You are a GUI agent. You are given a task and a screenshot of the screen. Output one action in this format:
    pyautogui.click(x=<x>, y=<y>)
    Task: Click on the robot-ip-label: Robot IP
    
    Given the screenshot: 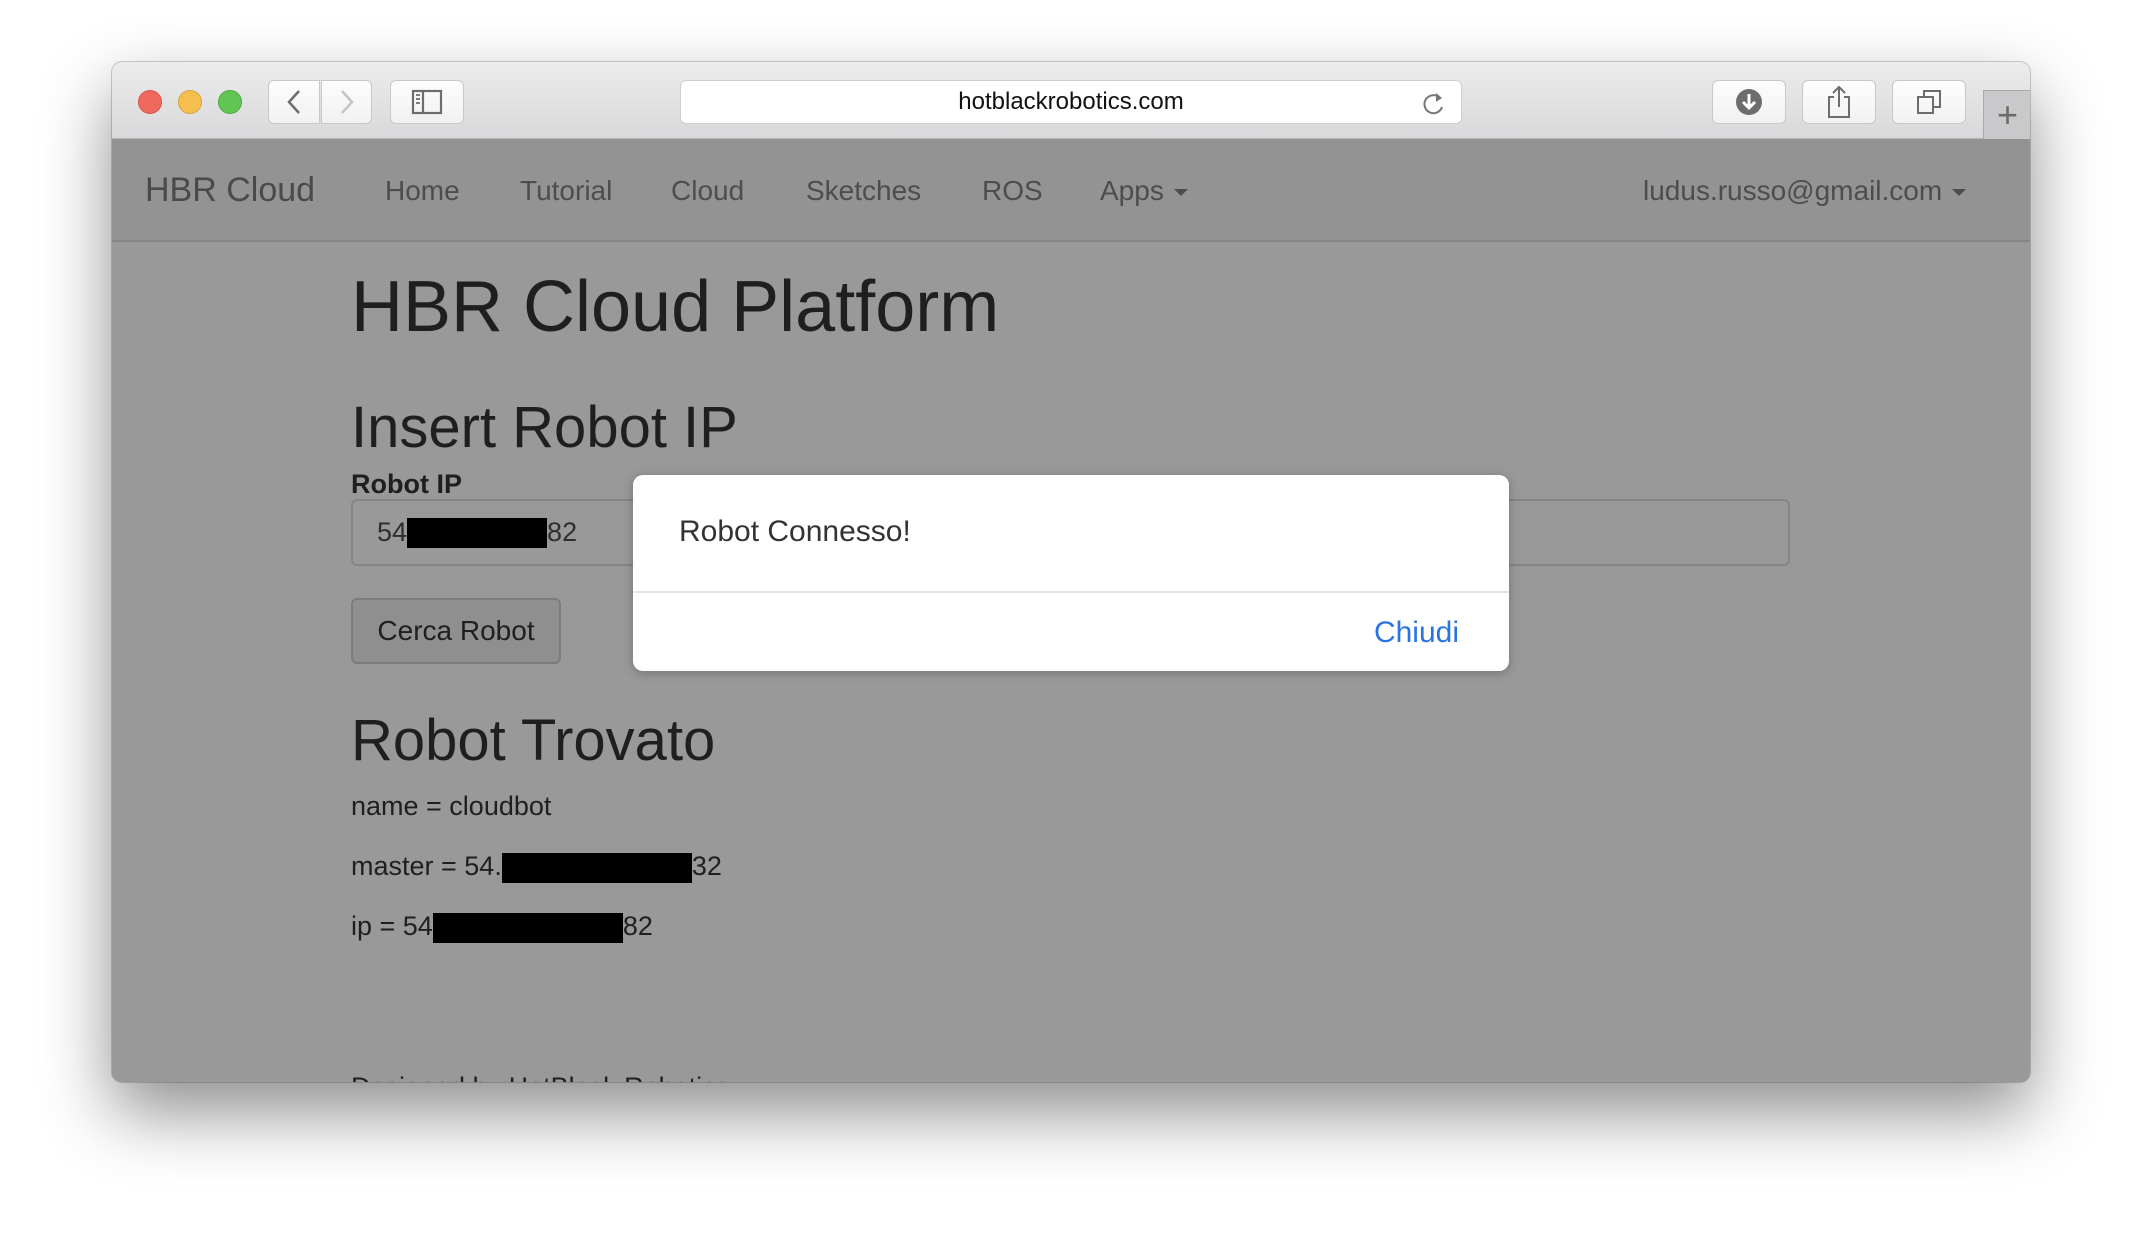 What is the action you would take?
    pyautogui.click(x=406, y=484)
    